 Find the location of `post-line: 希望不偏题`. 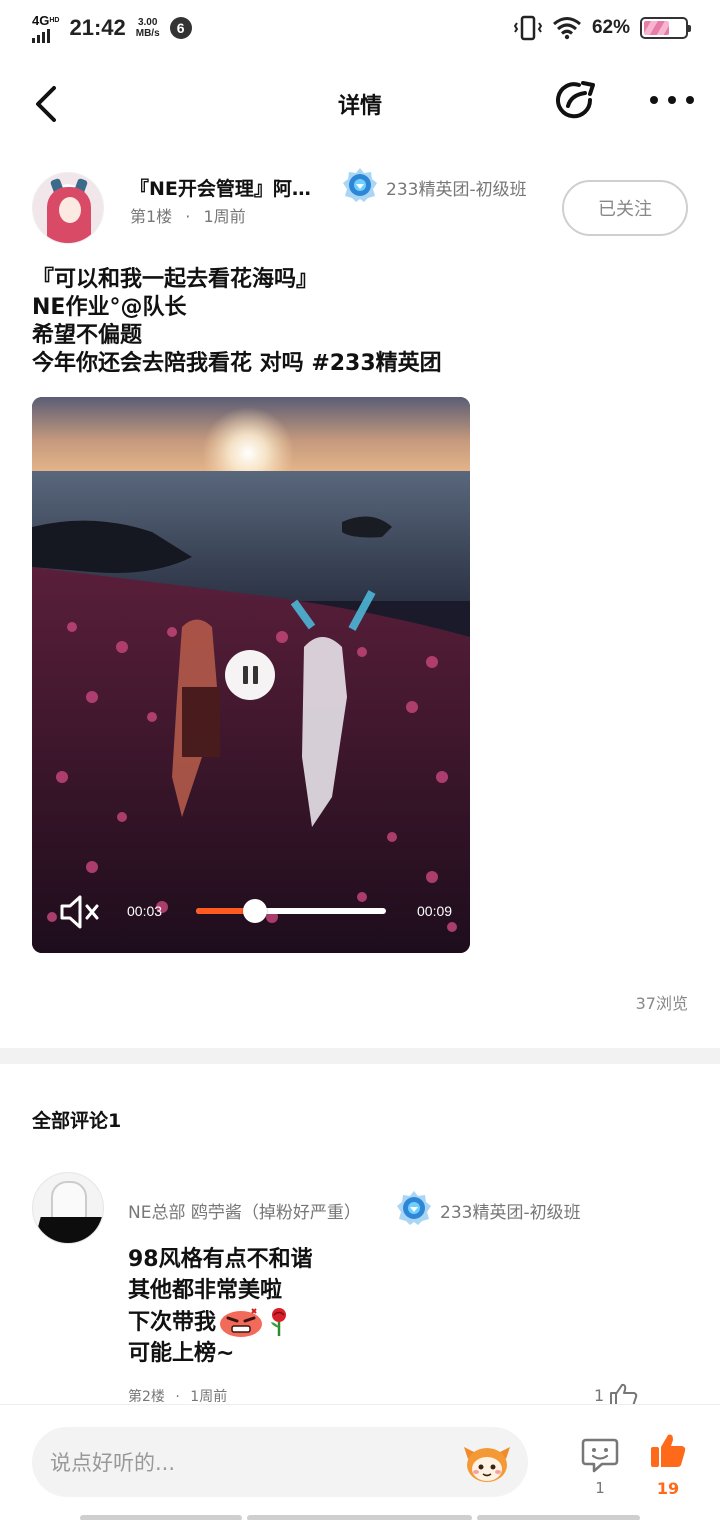

post-line: 希望不偏题 is located at coordinates (87, 335).